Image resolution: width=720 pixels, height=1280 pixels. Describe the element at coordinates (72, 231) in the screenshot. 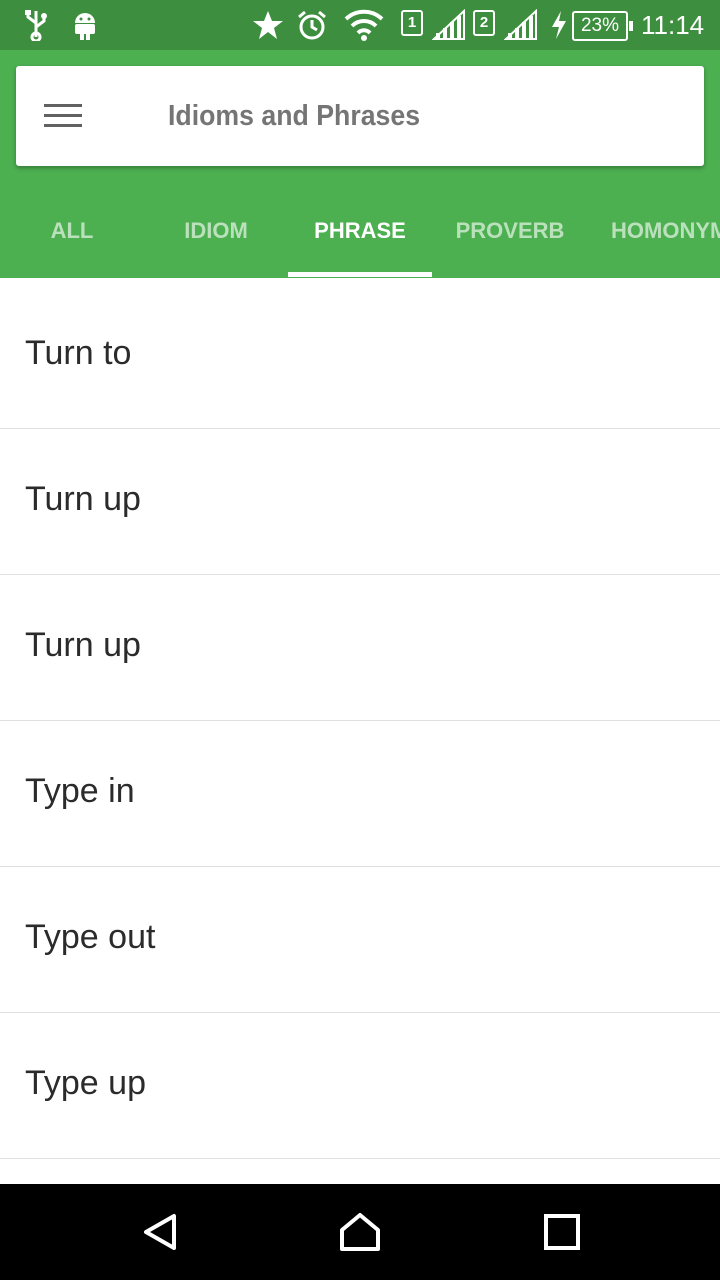

I see `tab-all: ALL` at that location.